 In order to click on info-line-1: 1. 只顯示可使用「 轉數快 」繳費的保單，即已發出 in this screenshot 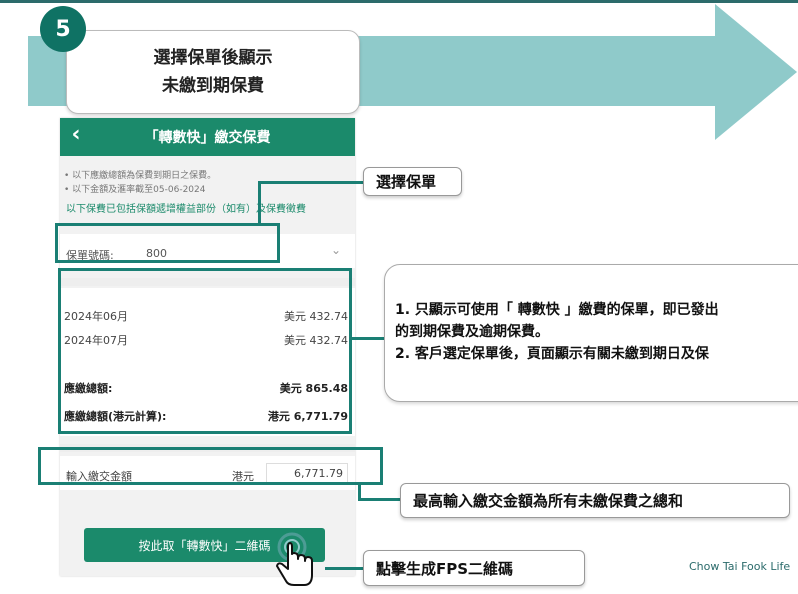, I will do `click(557, 310)`.